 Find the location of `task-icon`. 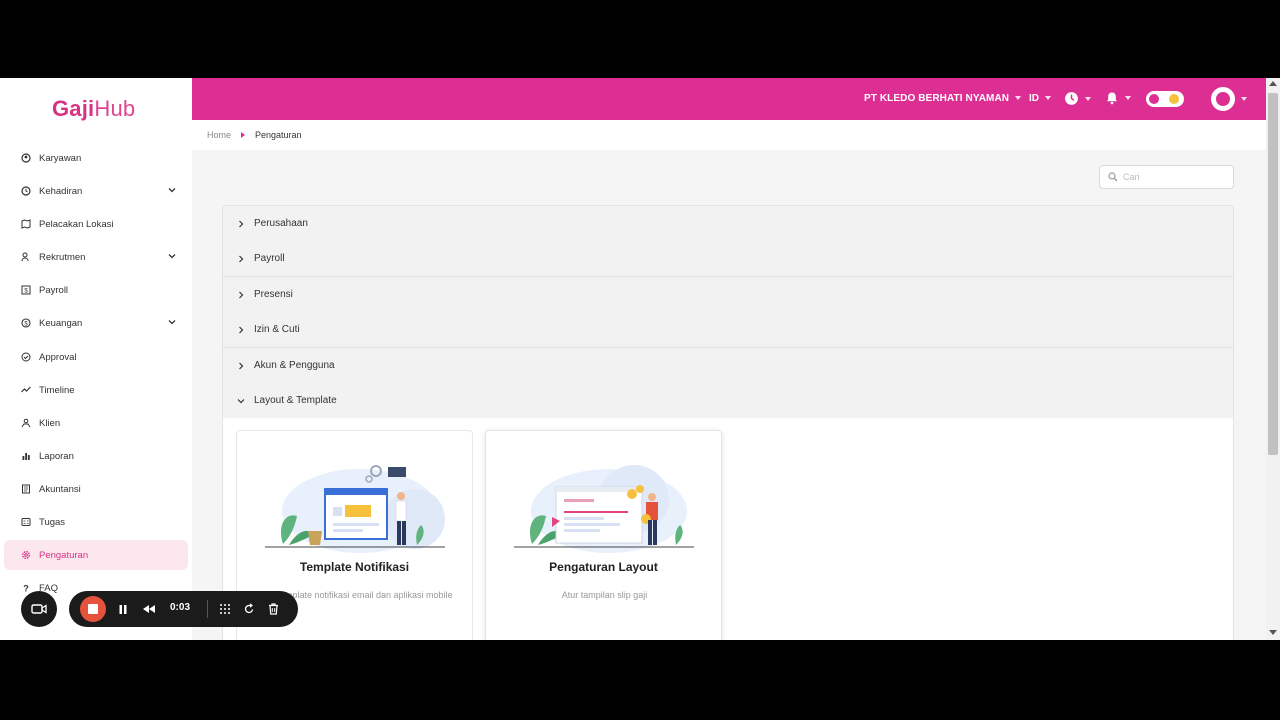

task-icon is located at coordinates (26, 522).